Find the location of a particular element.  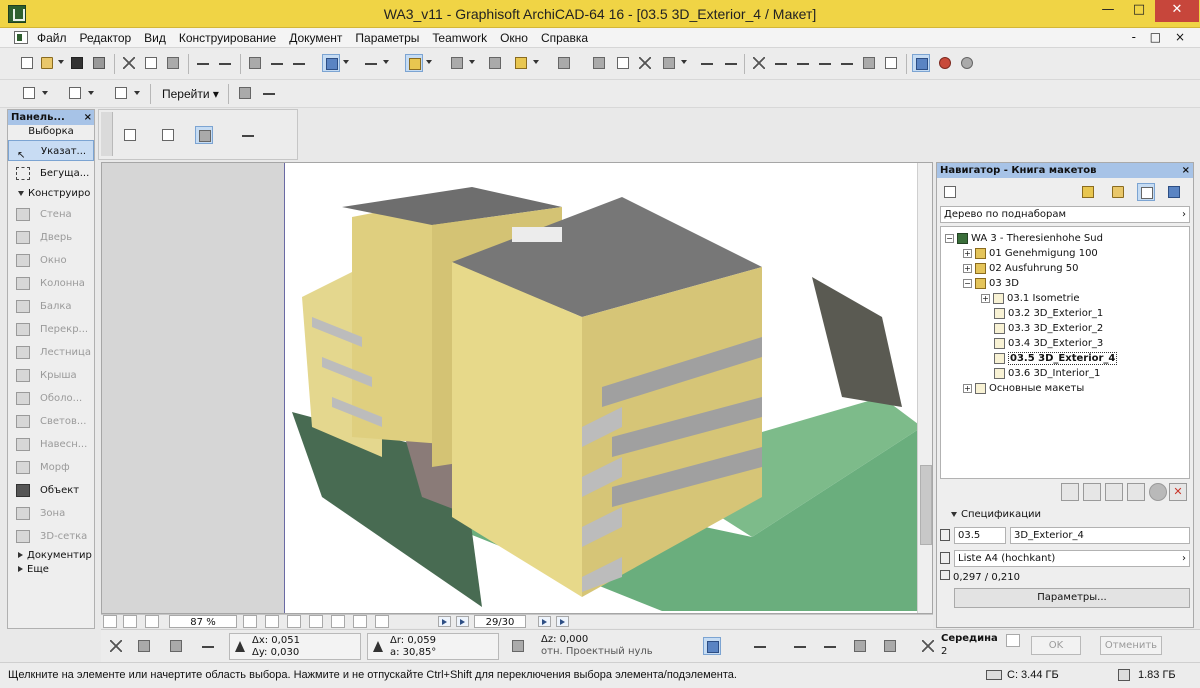

tool-morph: Морф is located at coordinates (51, 467).